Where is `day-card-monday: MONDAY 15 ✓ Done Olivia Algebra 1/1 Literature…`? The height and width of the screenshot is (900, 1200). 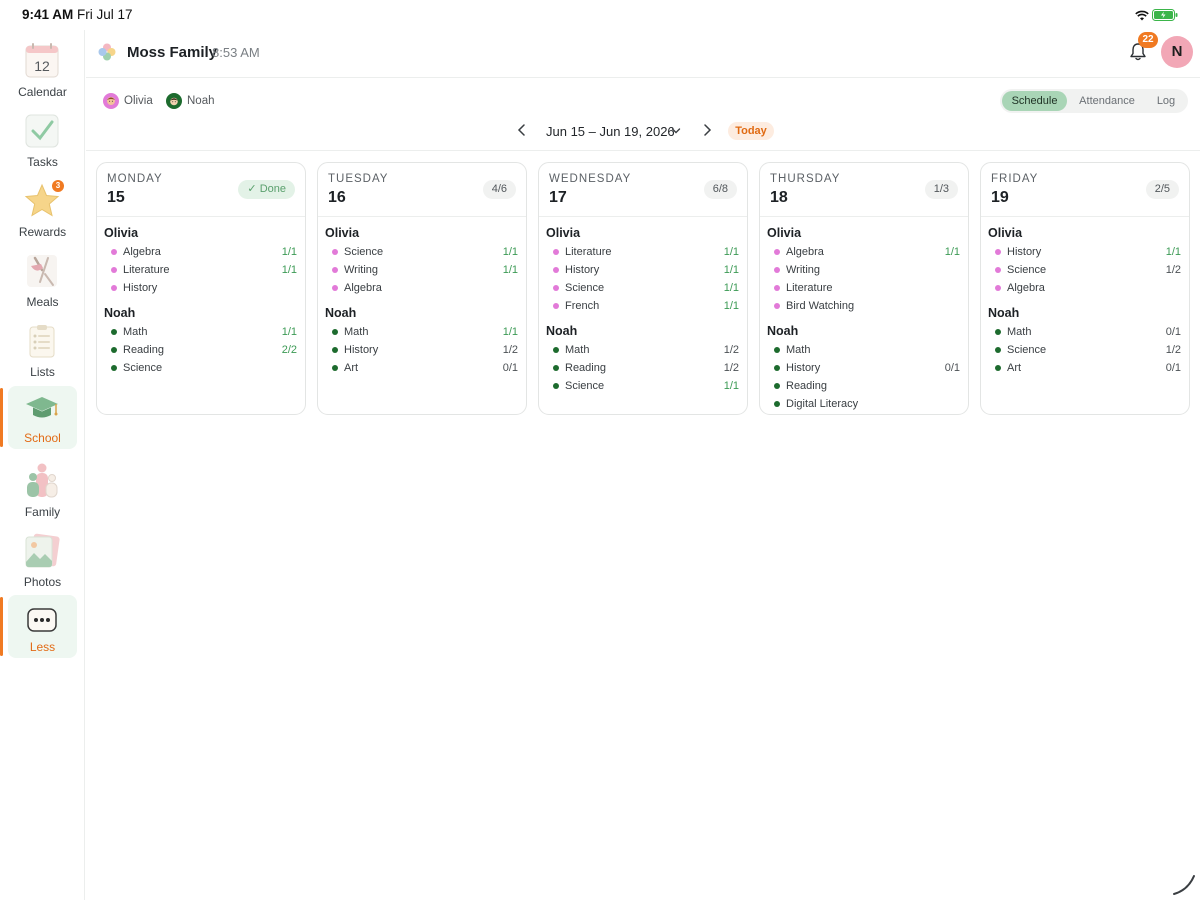 day-card-monday: MONDAY 15 ✓ Done Olivia Algebra 1/1 Literature… is located at coordinates (201, 288).